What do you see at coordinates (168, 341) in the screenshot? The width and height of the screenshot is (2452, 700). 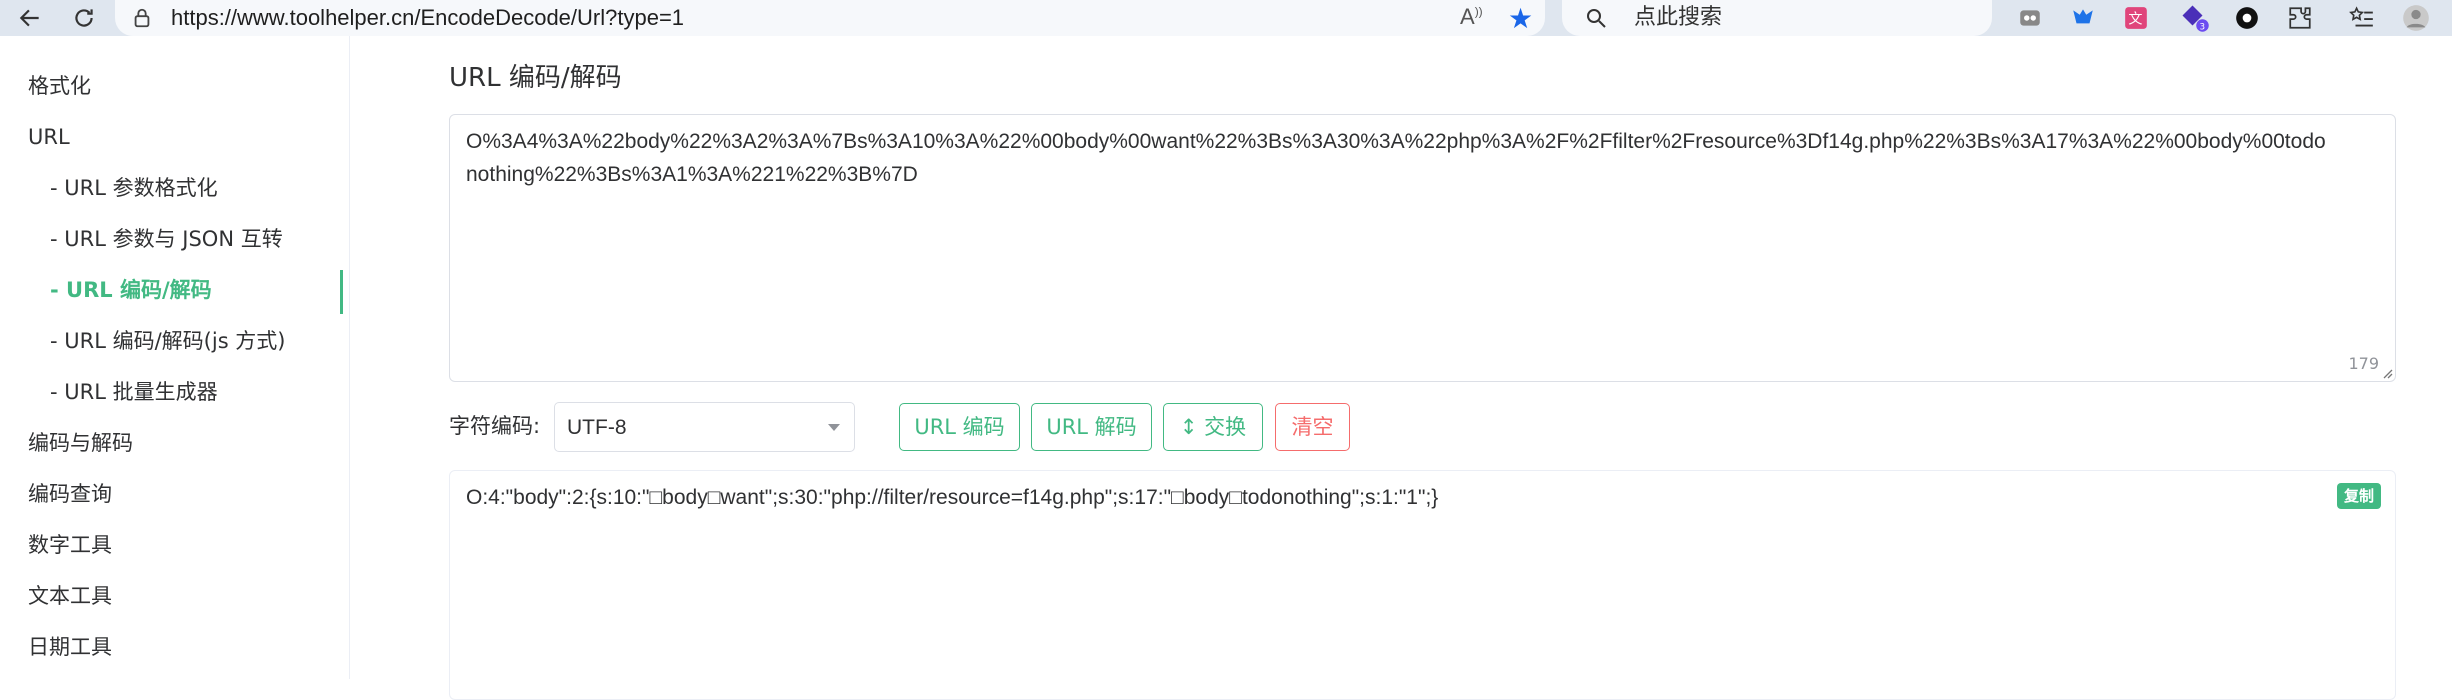 I see `sidebar-item-url-encode-decode-js: - URL 编码/解码(js 方式)` at bounding box center [168, 341].